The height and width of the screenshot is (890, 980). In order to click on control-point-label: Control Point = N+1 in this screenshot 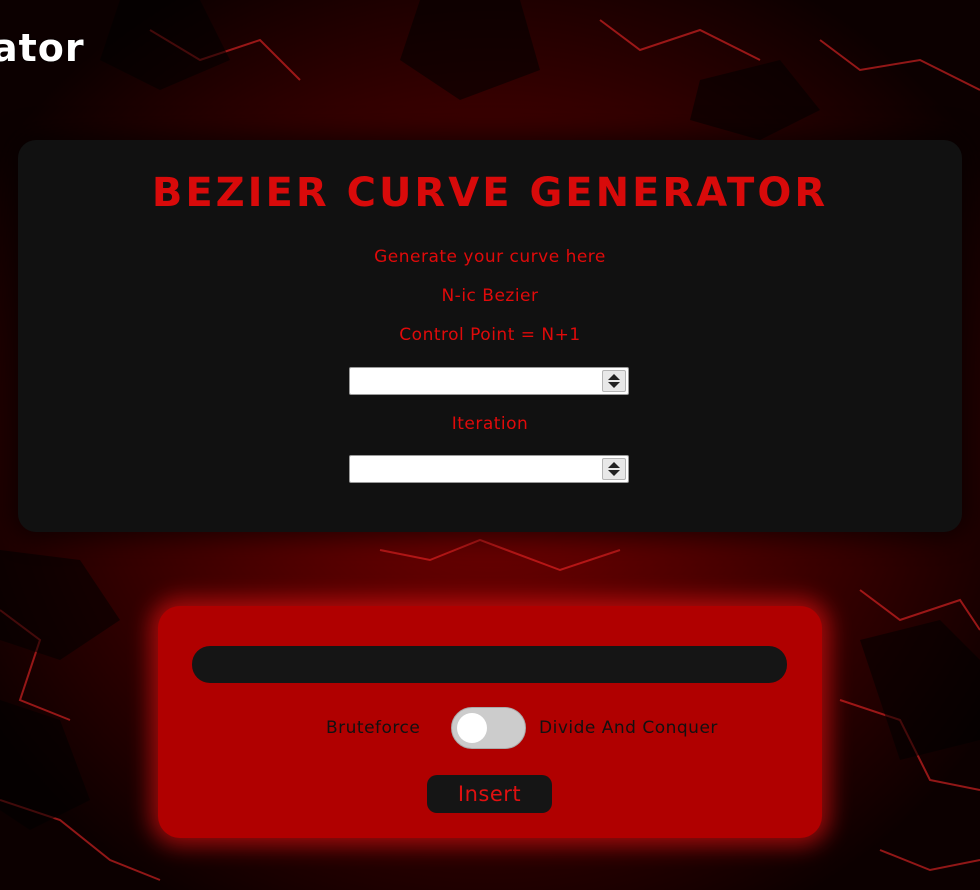, I will do `click(490, 335)`.